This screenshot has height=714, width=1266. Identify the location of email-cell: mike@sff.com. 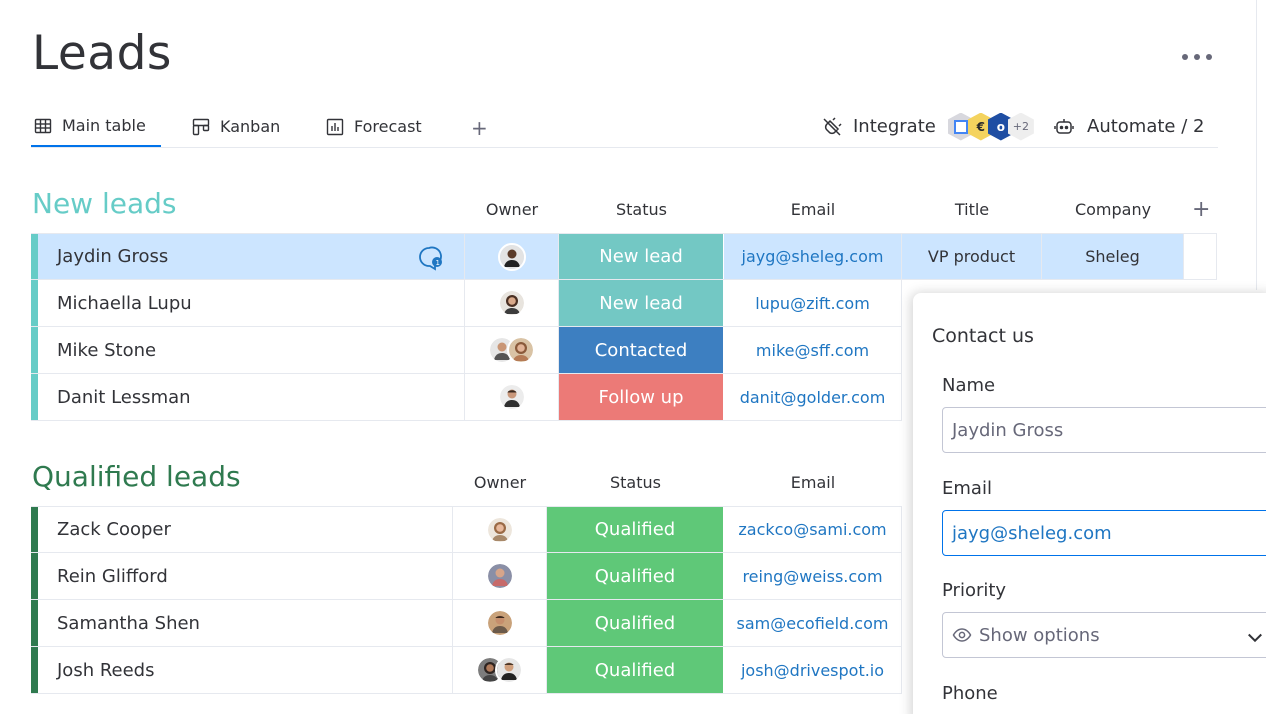
(813, 350).